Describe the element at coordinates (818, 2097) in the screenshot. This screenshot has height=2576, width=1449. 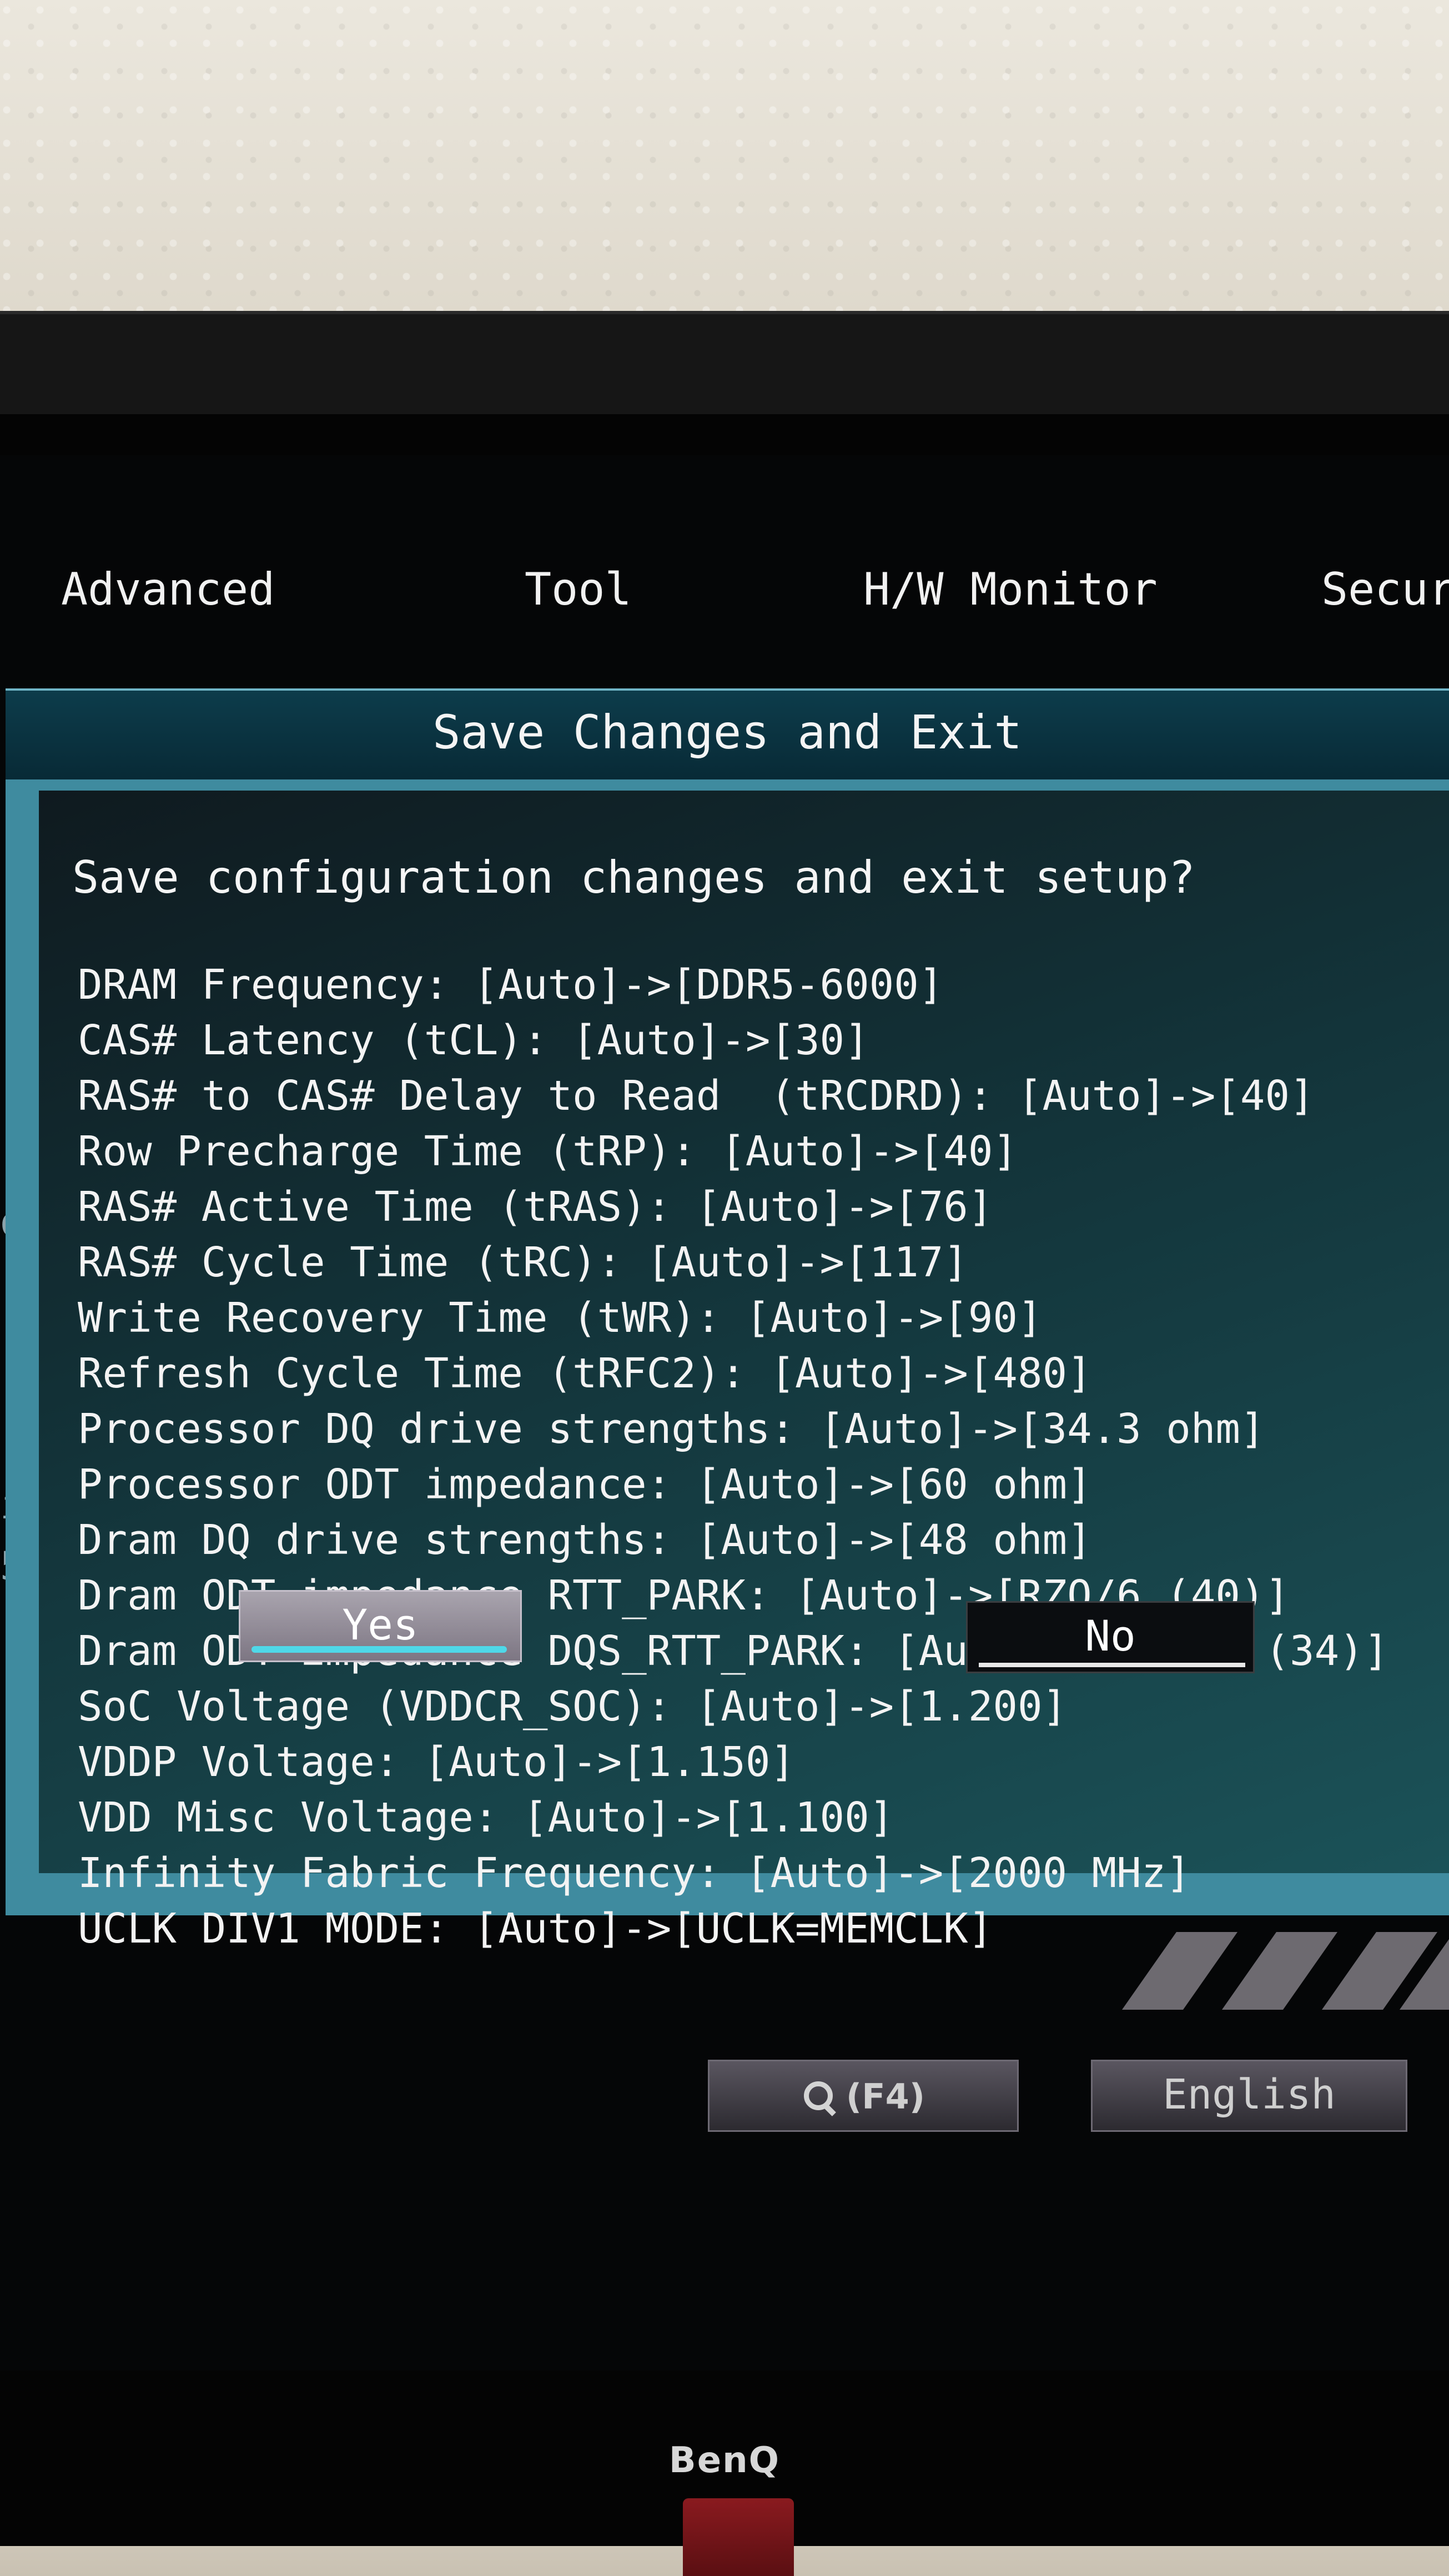
I see `search-icon` at that location.